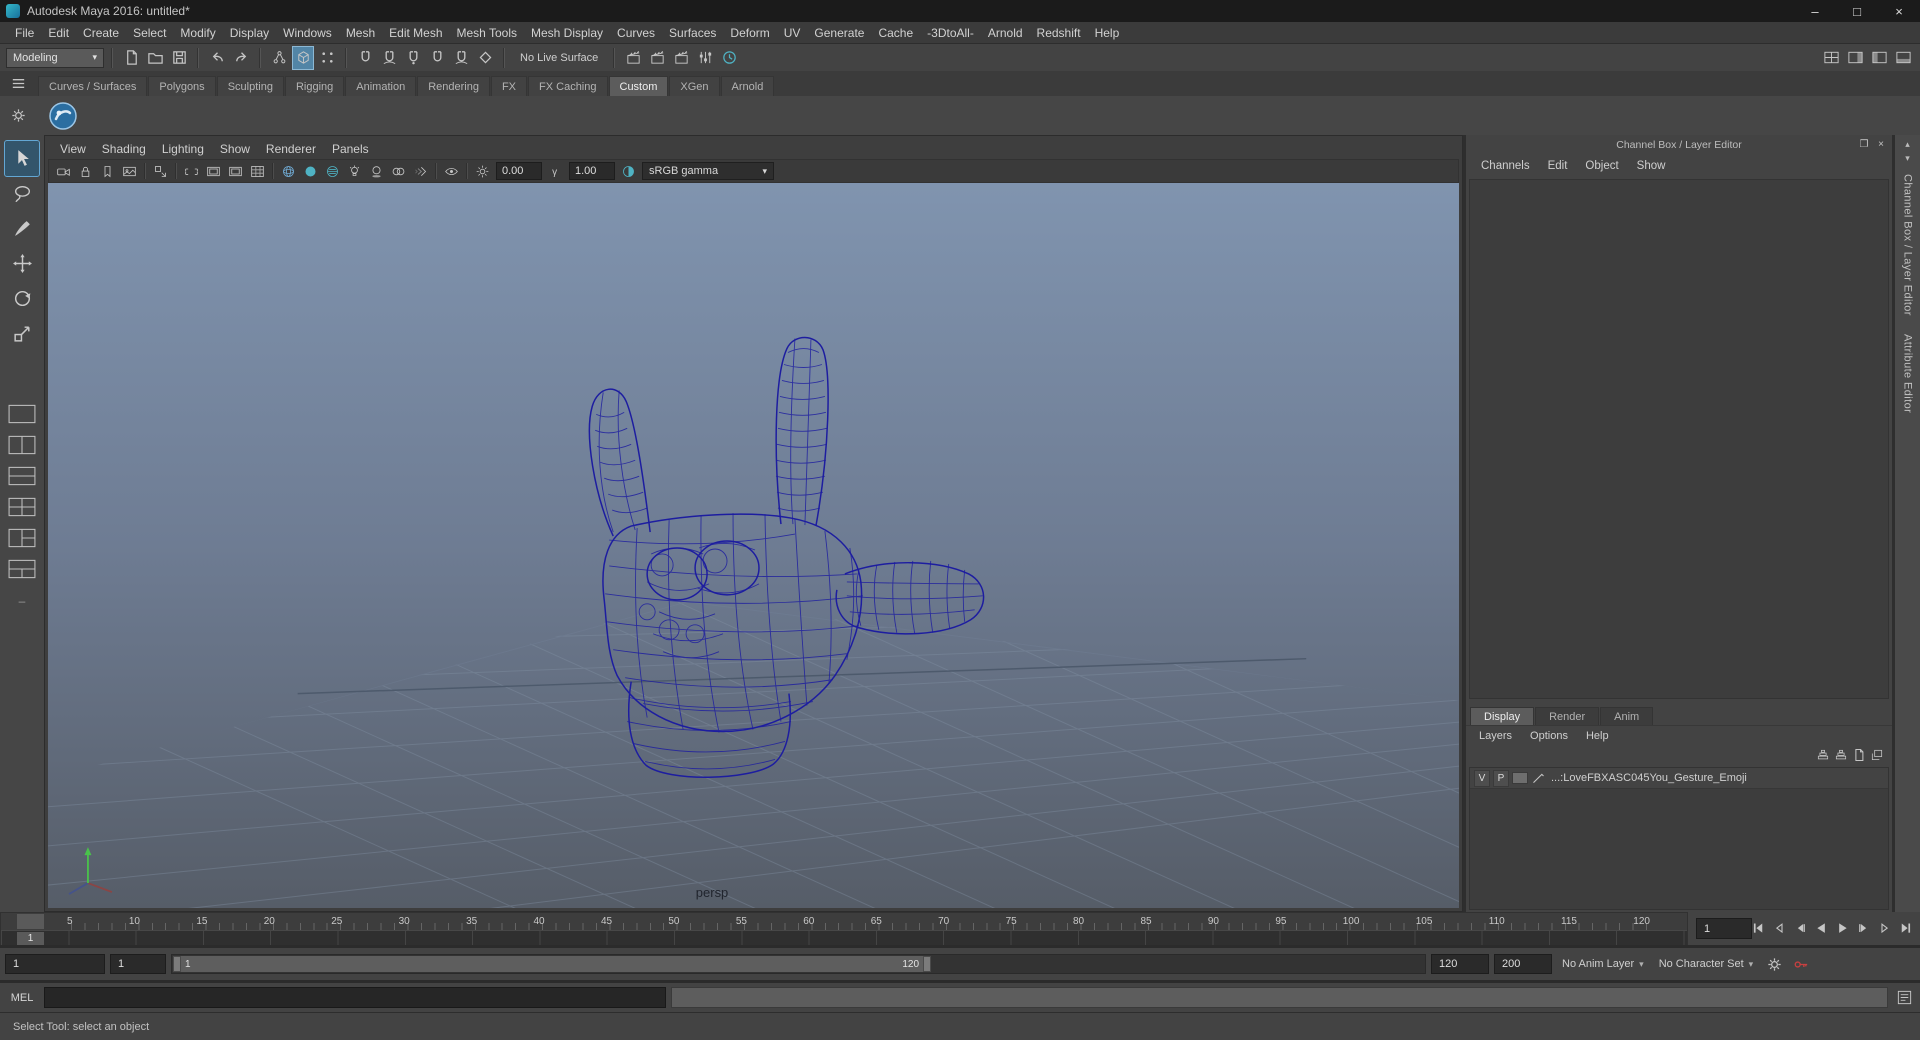  I want to click on playback-end-field: 120, so click(1460, 964).